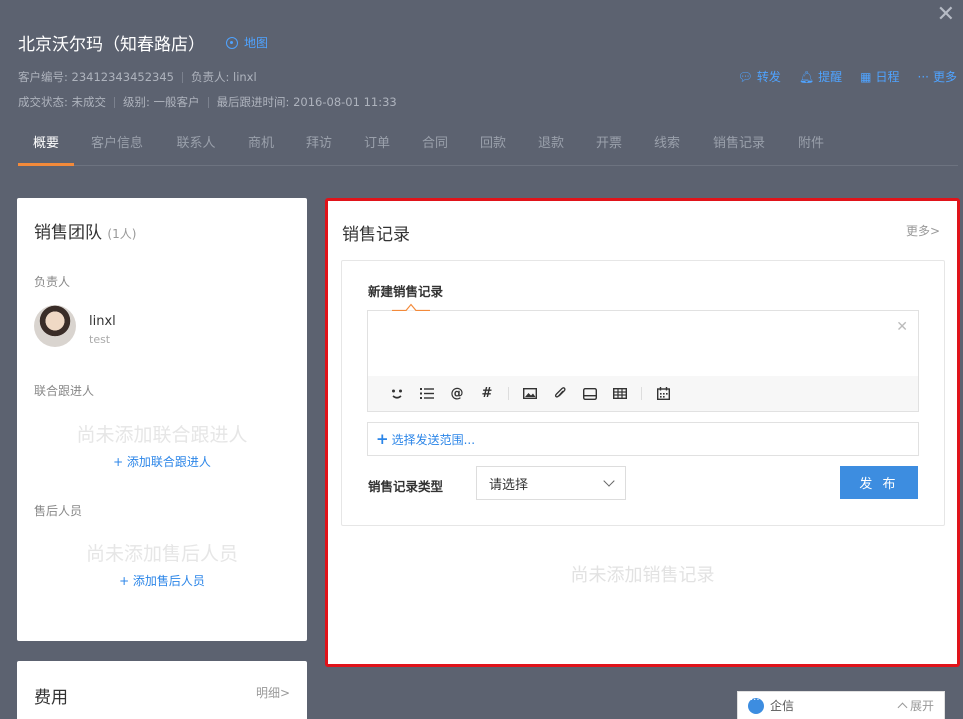 The image size is (963, 719). Describe the element at coordinates (117, 144) in the screenshot. I see `tab-customer-info: 客户信息` at that location.